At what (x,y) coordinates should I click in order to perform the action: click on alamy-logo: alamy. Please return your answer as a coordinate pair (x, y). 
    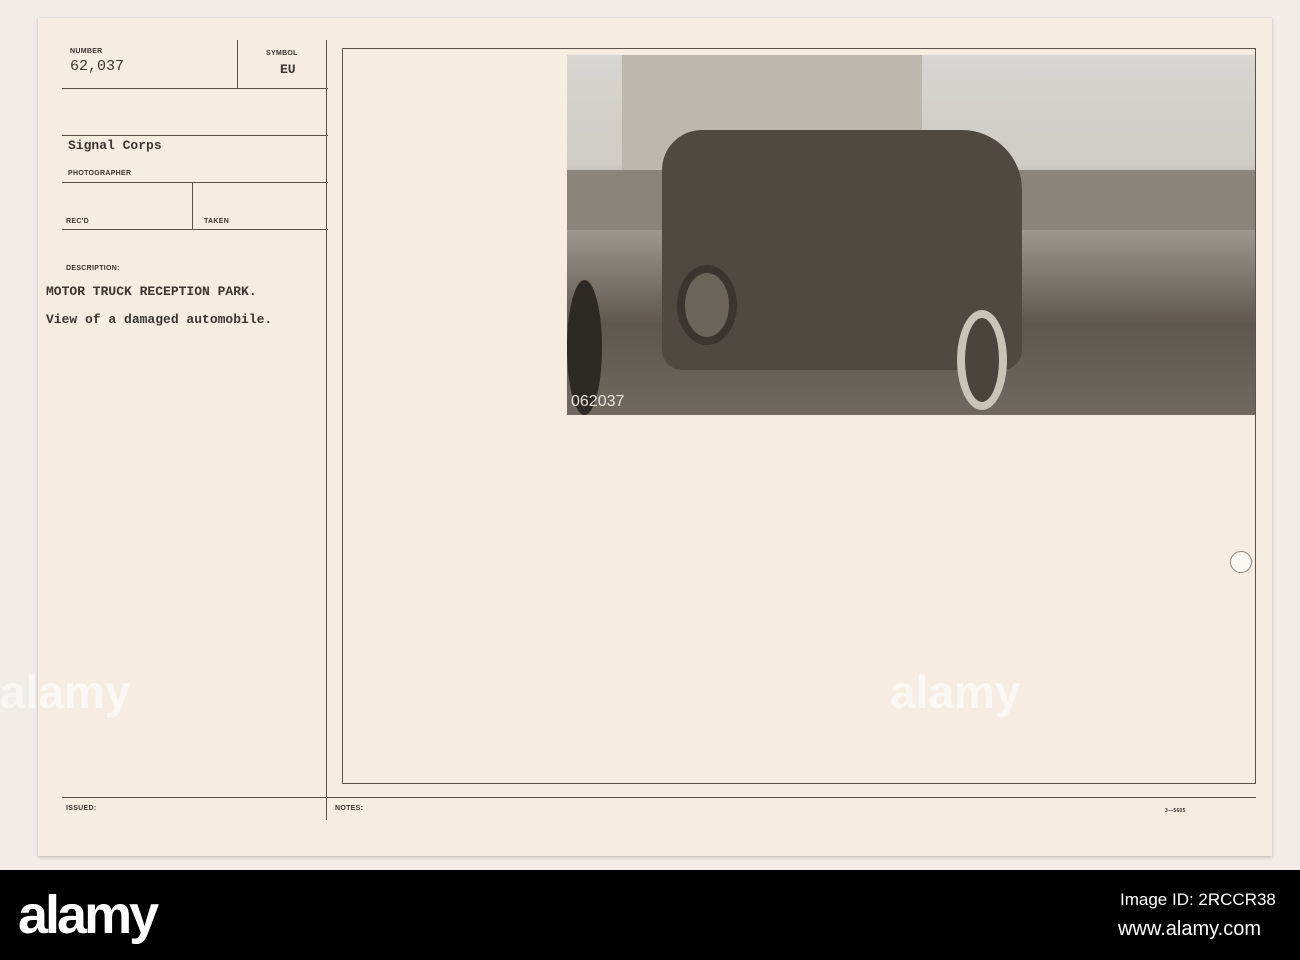
    Looking at the image, I should click on (88, 915).